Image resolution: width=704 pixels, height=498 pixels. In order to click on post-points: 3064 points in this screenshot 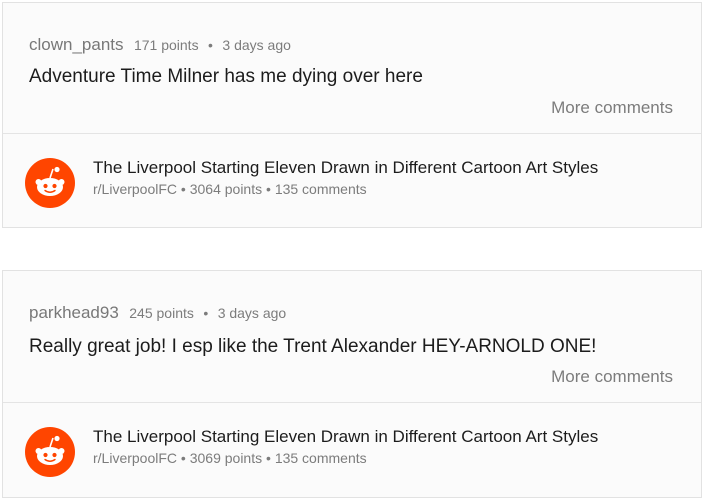, I will do `click(226, 189)`.